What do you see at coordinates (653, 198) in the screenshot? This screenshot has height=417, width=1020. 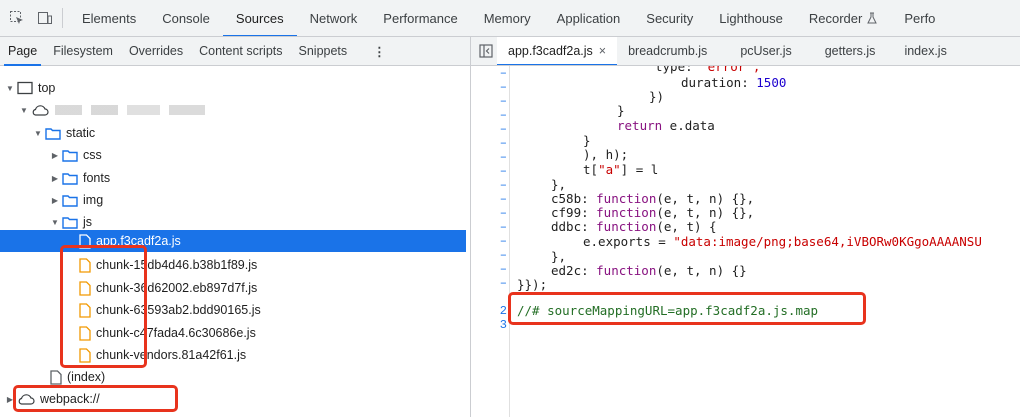 I see `code-line: c58b: function(e, t, n) {},` at bounding box center [653, 198].